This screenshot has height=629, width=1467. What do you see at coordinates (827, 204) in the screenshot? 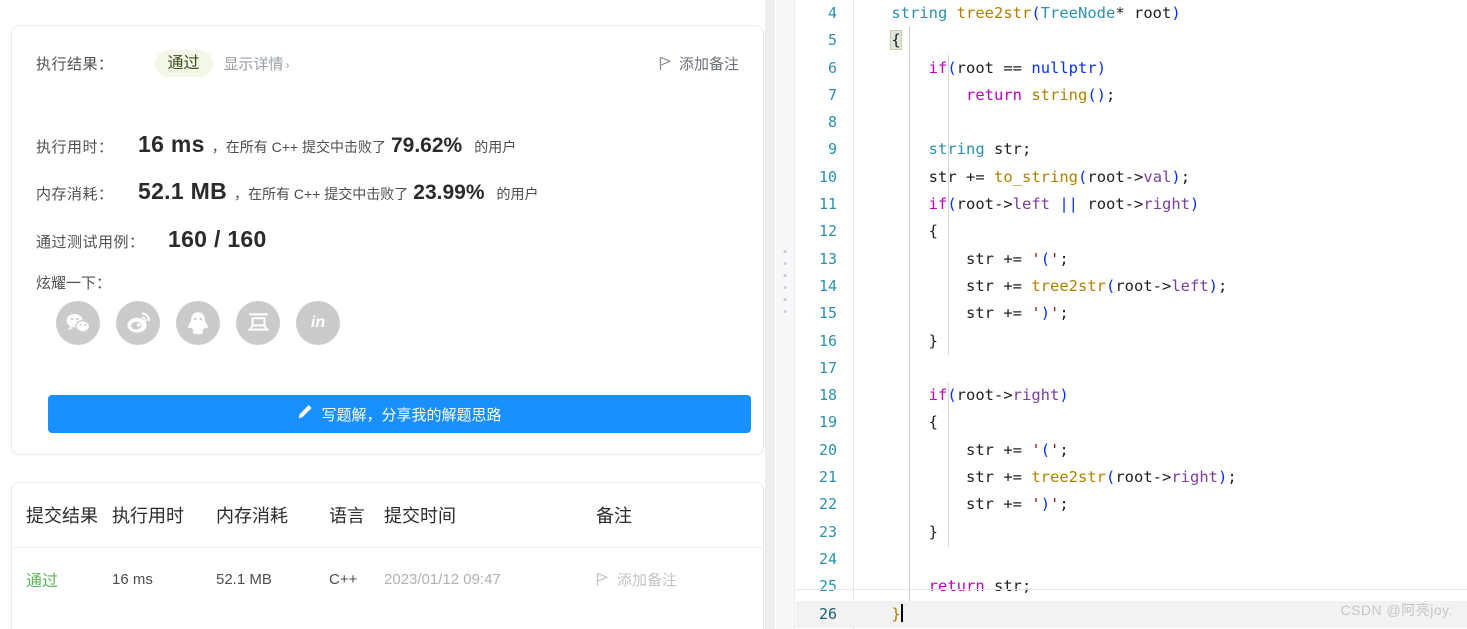
I see `line-number: 11` at bounding box center [827, 204].